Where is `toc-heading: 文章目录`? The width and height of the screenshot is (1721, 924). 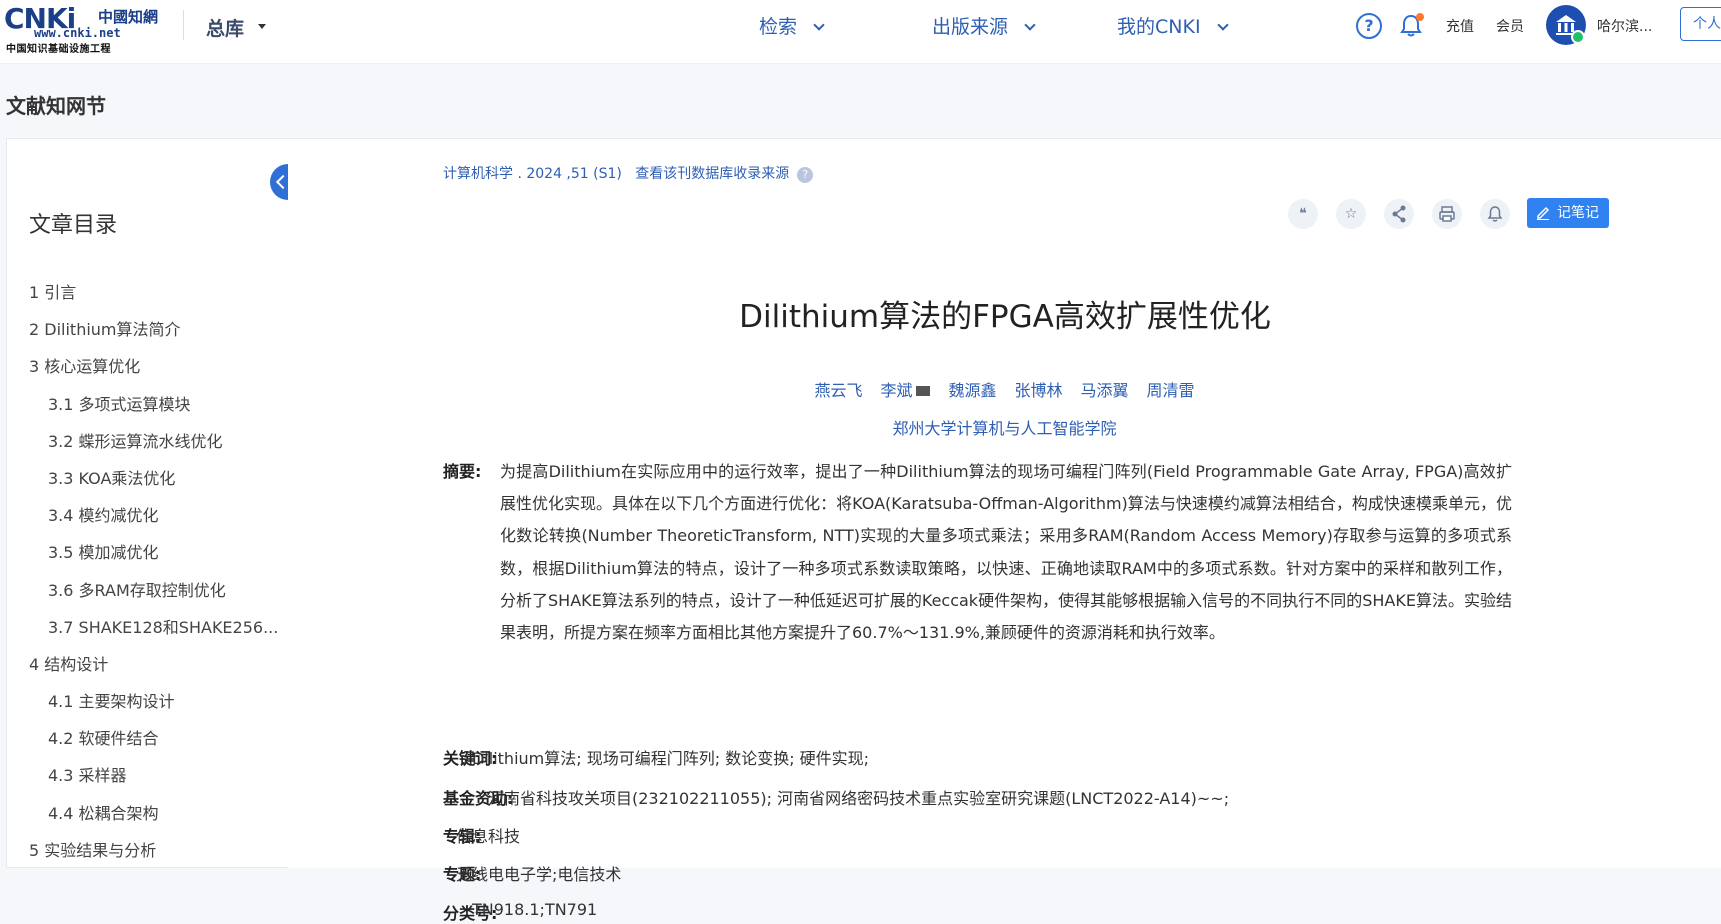
toc-heading: 文章目录 is located at coordinates (73, 225).